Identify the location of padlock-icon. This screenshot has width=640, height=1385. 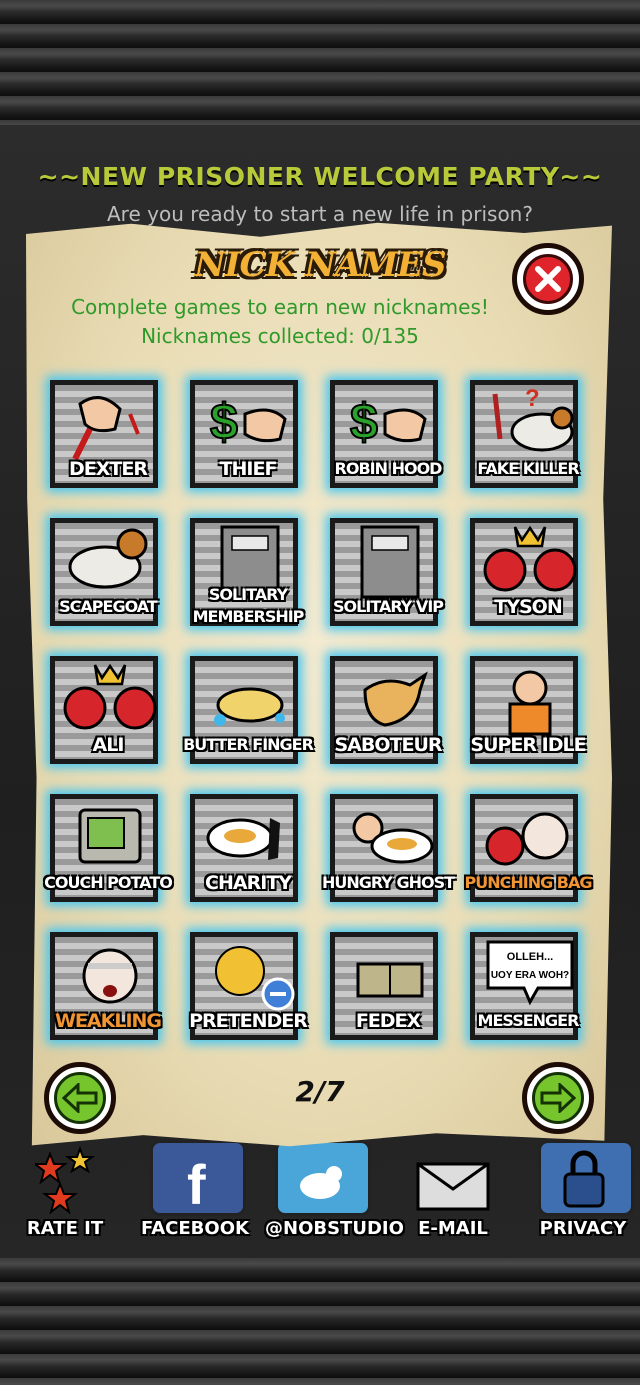
(584, 1179).